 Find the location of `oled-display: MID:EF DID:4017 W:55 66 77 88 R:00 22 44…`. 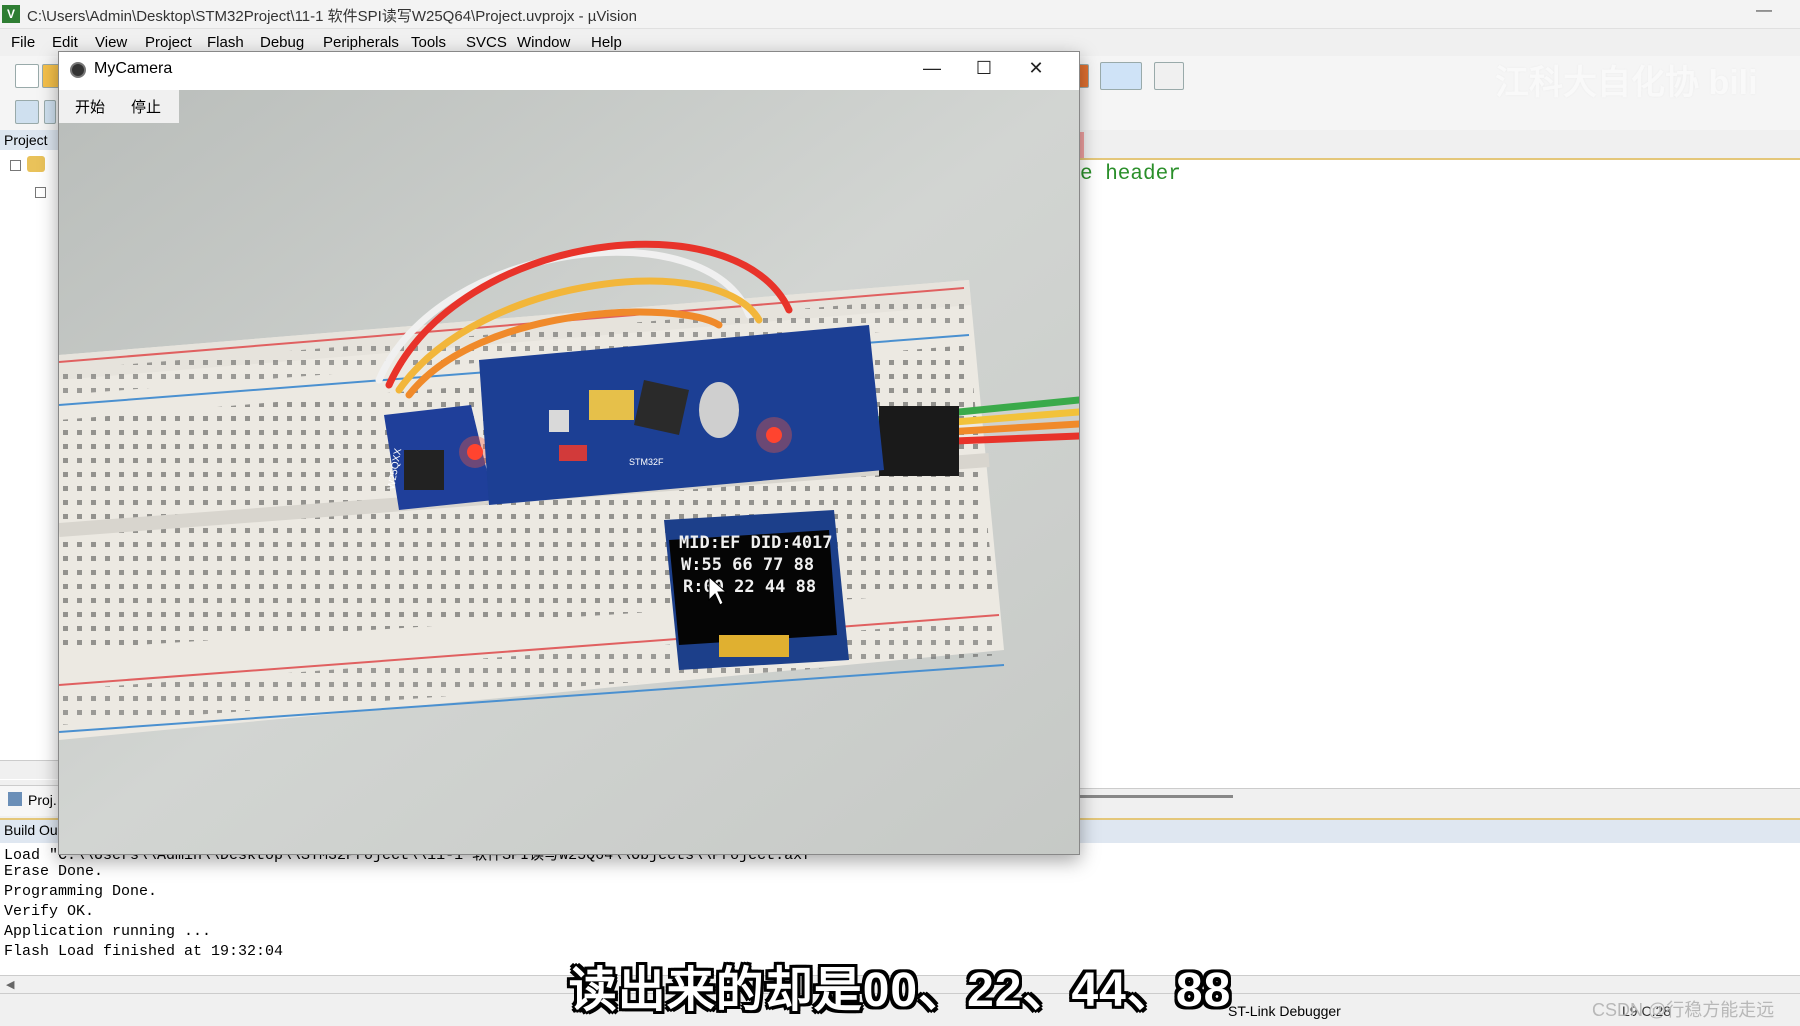

oled-display: MID:EF DID:4017 W:55 66 77 88 R:00 22 44… is located at coordinates (756, 590).